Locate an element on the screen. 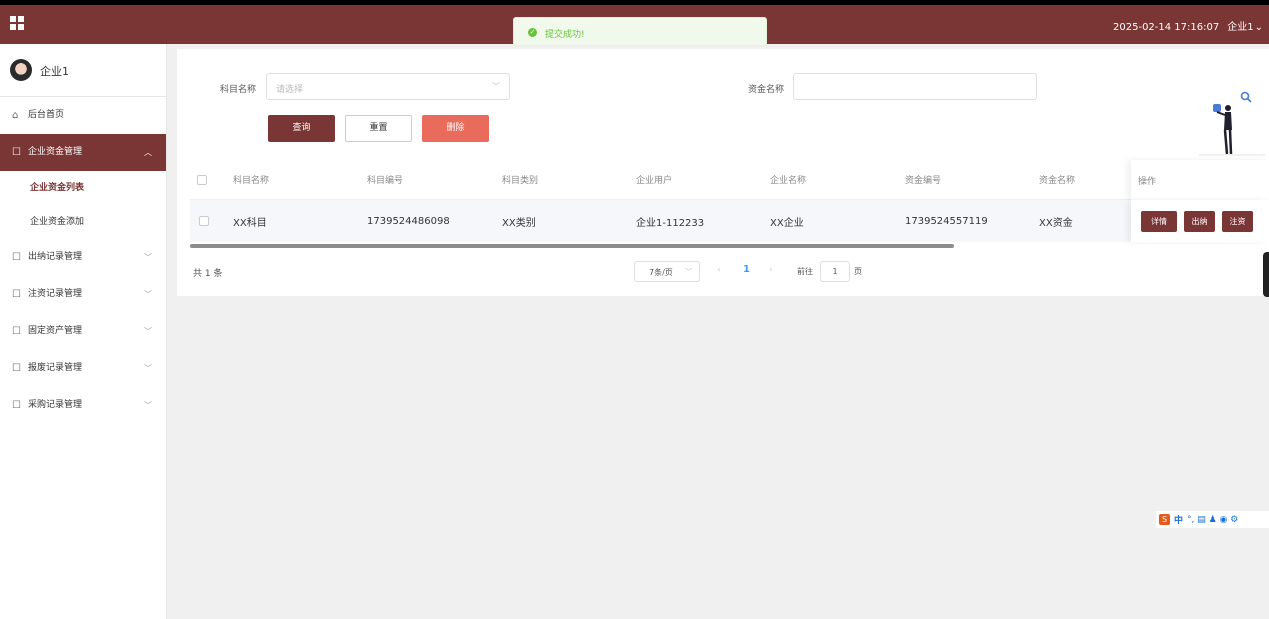 The height and width of the screenshot is (619, 1269). sidebar-item-fund-management: ☐ 企业资金管理 ︿ is located at coordinates (83, 152).